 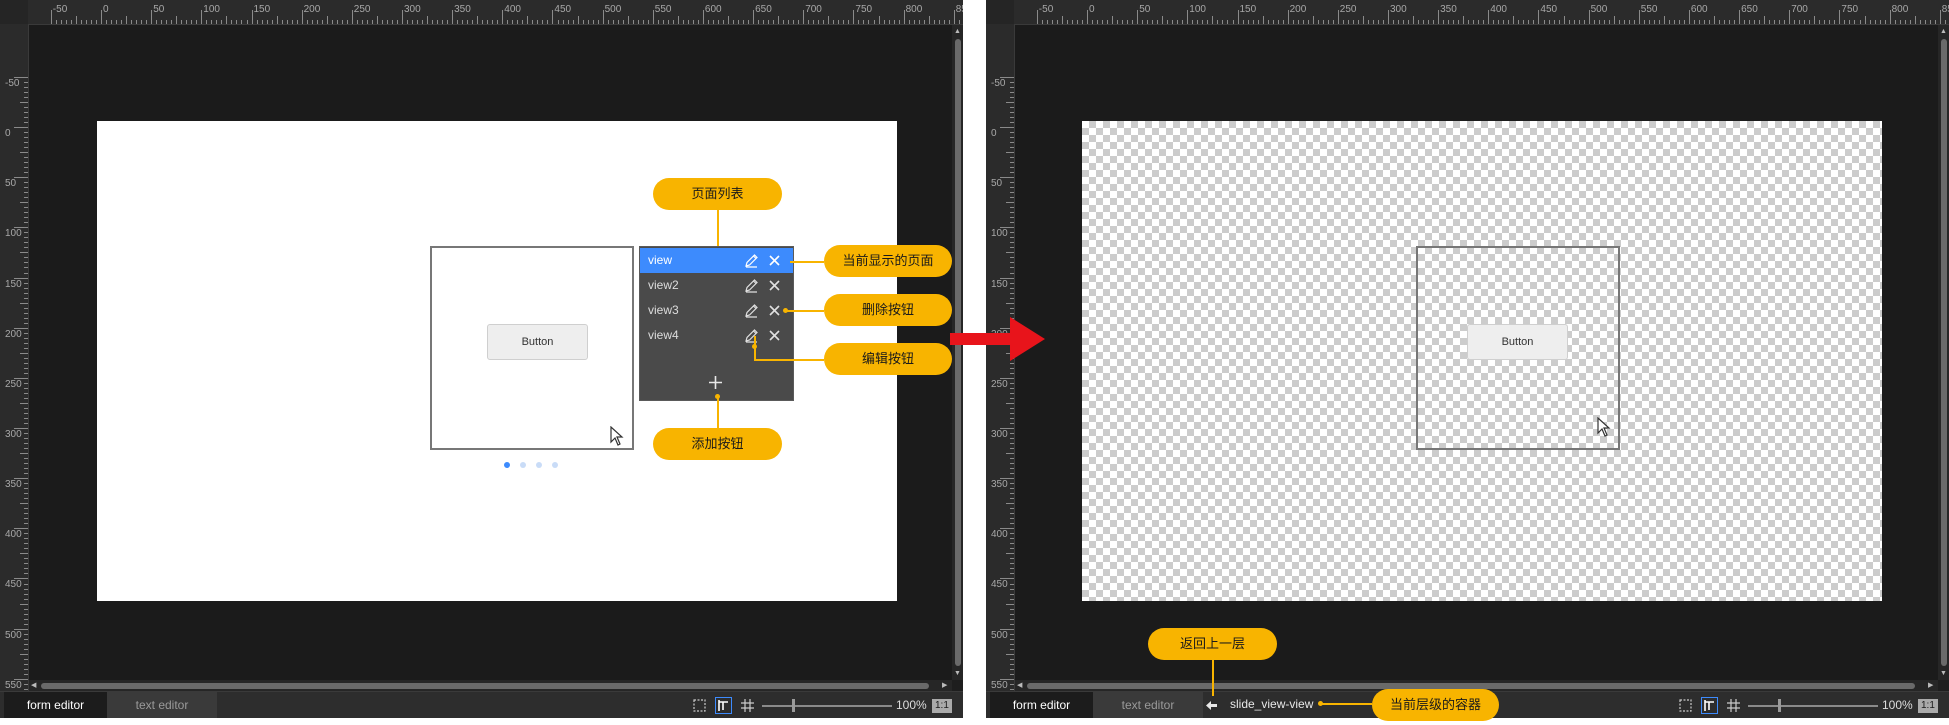 What do you see at coordinates (1271, 704) in the screenshot?
I see `breadcrumb: slide_view-view` at bounding box center [1271, 704].